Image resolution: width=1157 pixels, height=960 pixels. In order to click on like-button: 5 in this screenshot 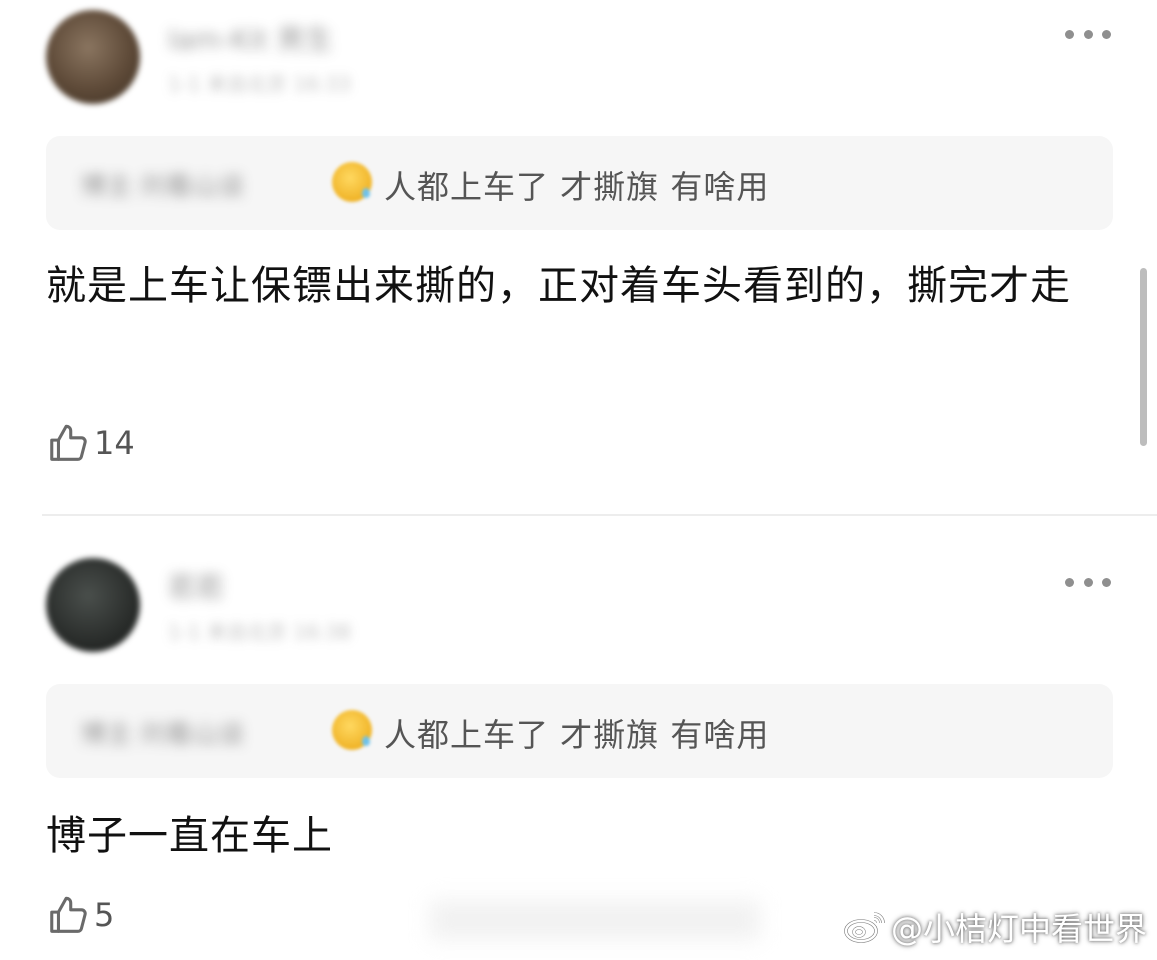, I will do `click(80, 915)`.